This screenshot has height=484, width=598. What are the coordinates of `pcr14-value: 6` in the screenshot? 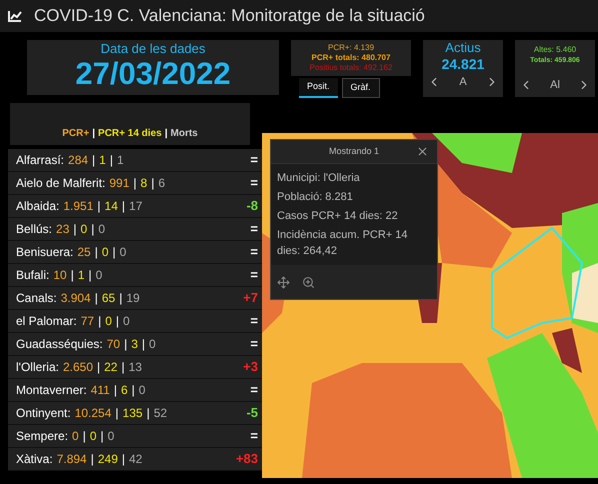 It's located at (124, 390).